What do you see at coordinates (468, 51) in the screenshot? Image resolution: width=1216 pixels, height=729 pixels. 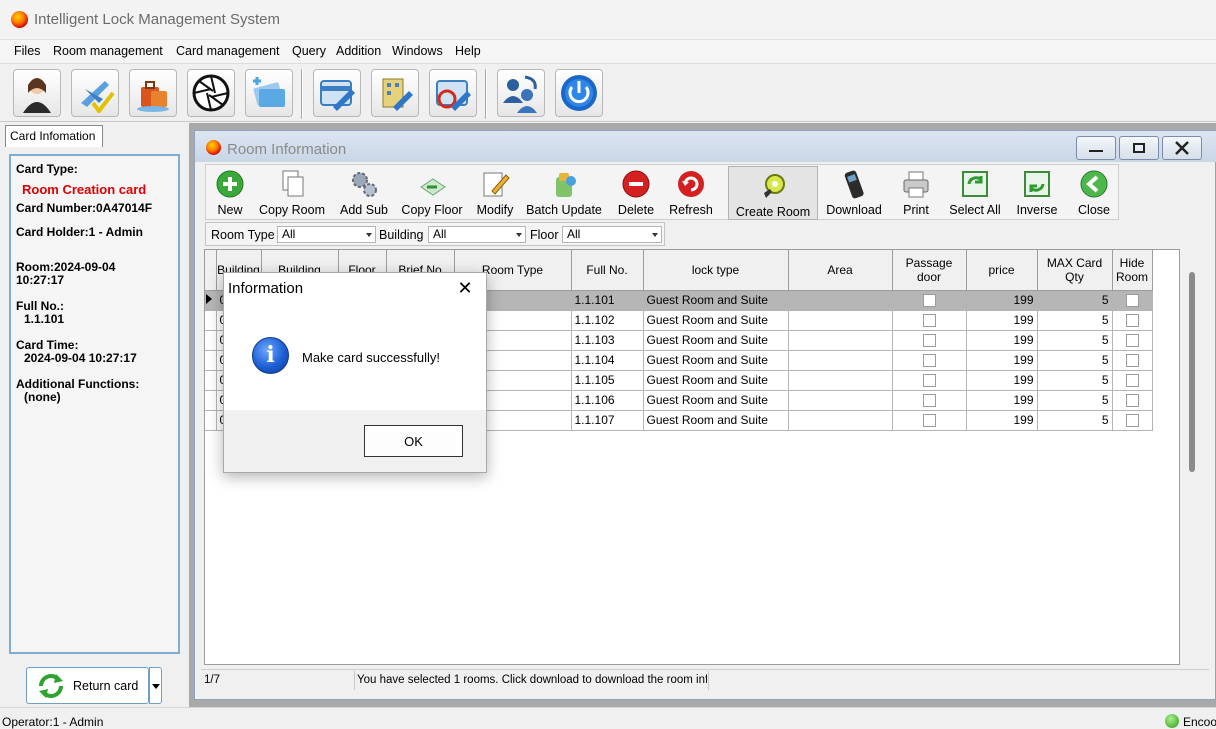 I see `menu-help: Help` at bounding box center [468, 51].